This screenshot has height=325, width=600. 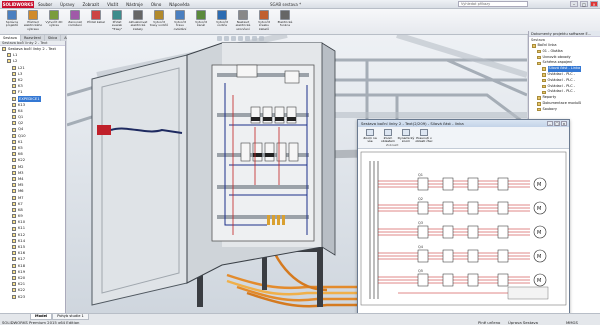 What do you see at coordinates (539, 209) in the screenshot?
I see `motor-label: M` at bounding box center [539, 209].